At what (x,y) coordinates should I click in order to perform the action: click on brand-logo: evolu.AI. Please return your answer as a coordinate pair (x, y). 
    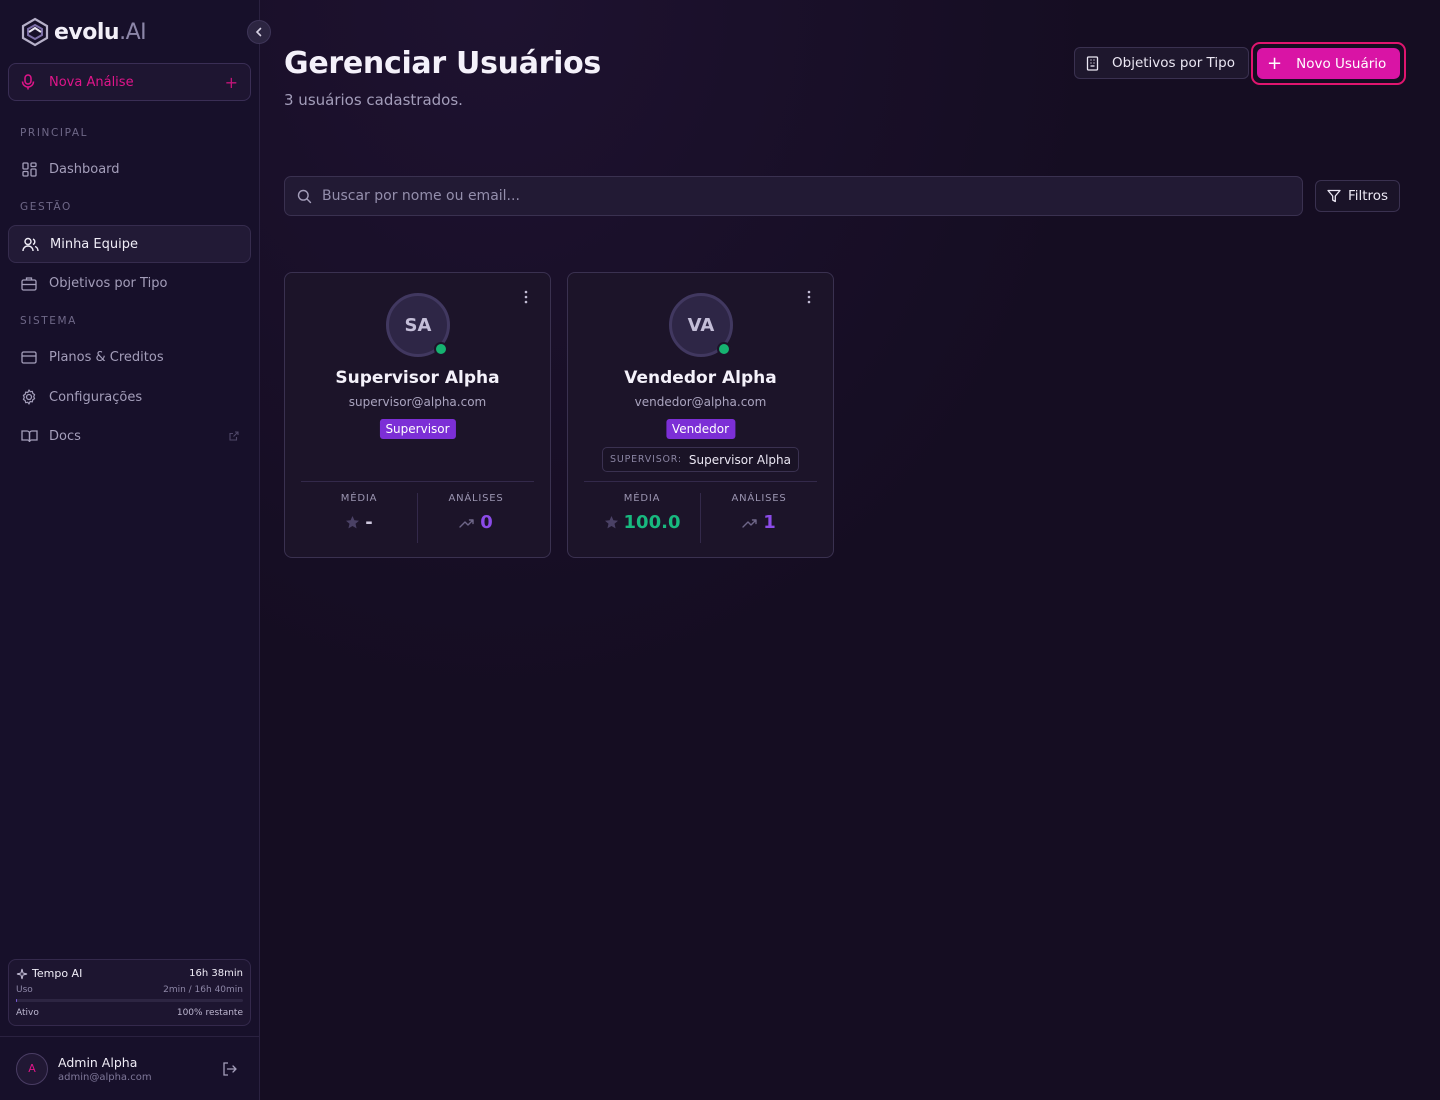
    Looking at the image, I should click on (83, 32).